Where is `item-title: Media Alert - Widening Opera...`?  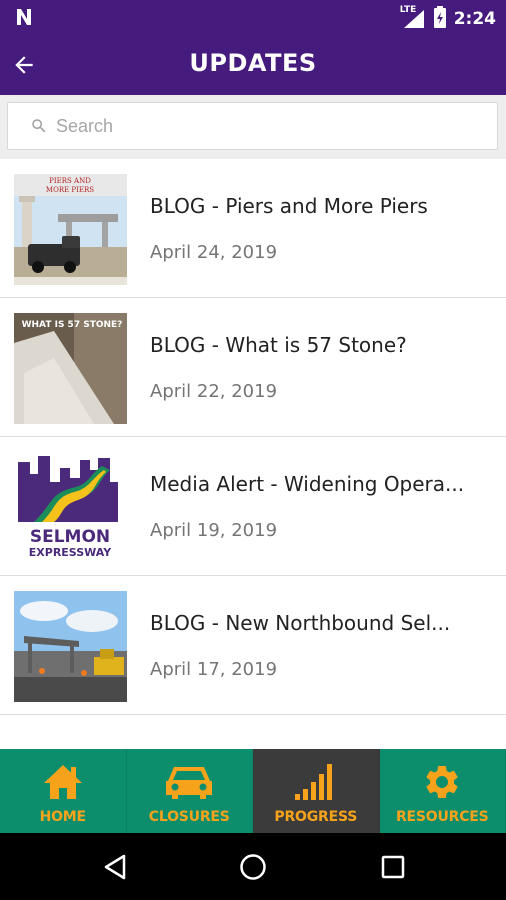
item-title: Media Alert - Widening Opera... is located at coordinates (307, 484).